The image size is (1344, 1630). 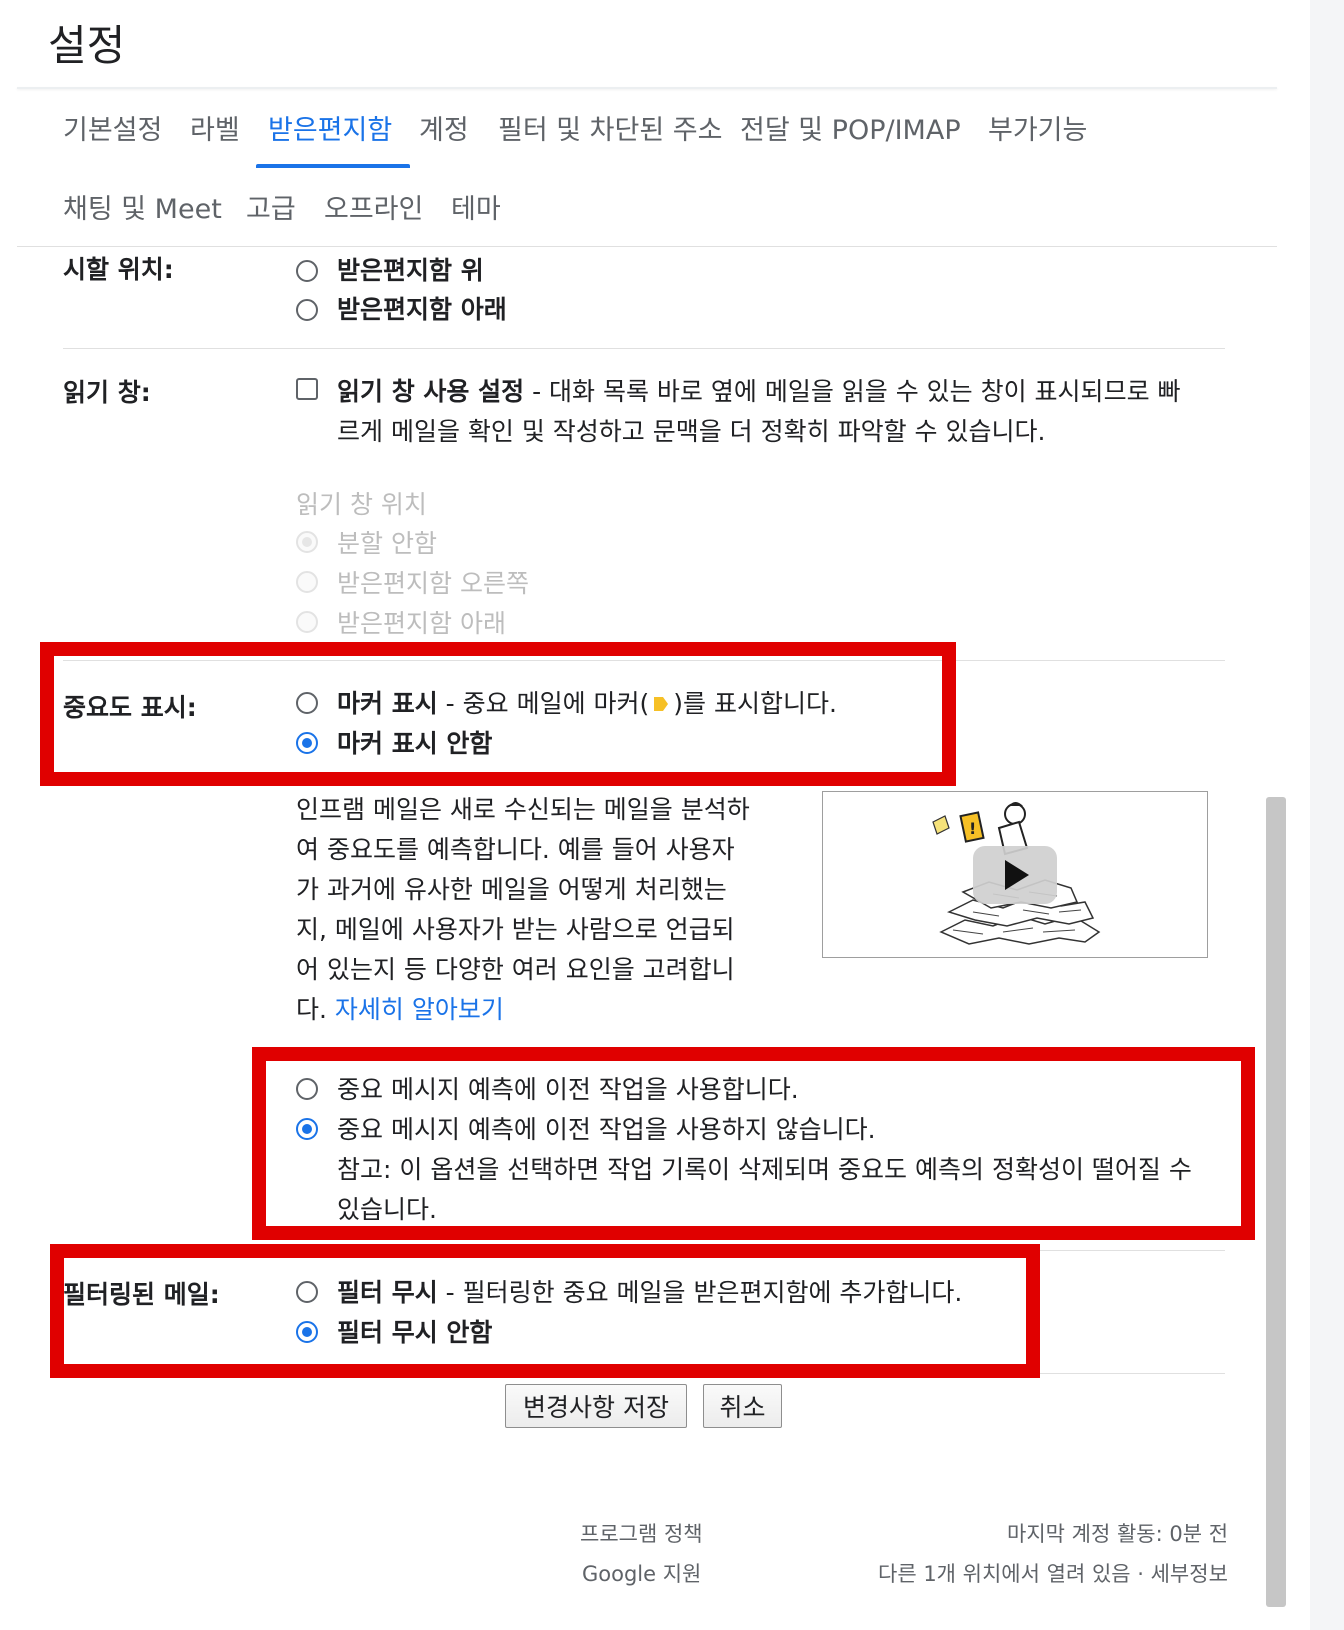 I want to click on start-position-bottom-option: 받은편지함 아래, so click(x=422, y=309).